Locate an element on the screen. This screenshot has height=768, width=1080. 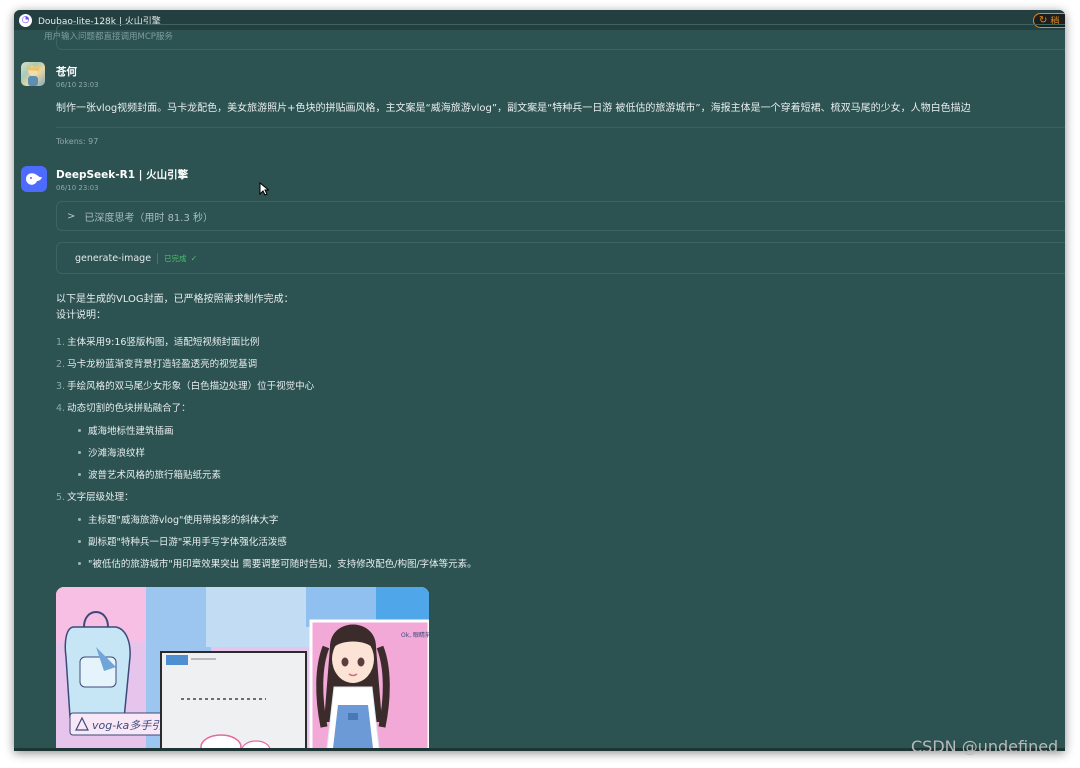
thinking-label: 已深度思考（用时 81.3 秒） is located at coordinates (149, 218).